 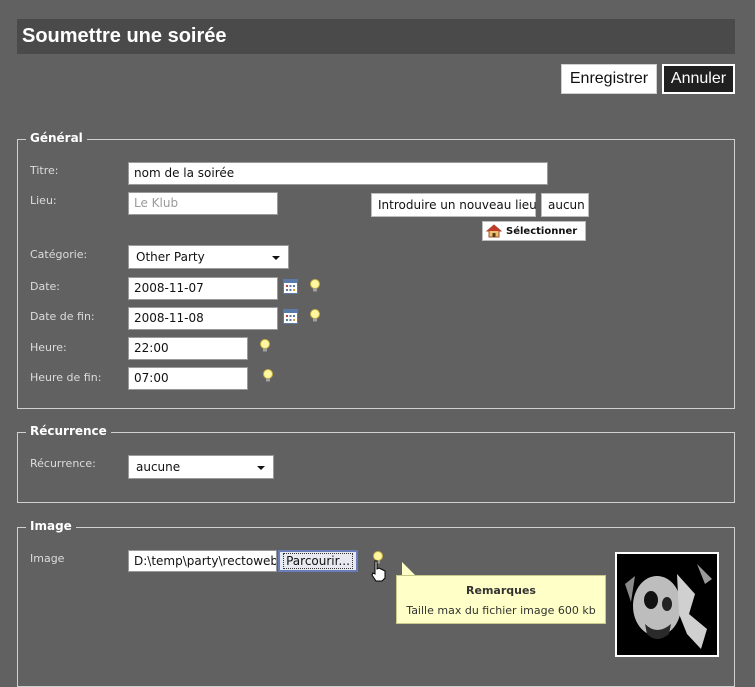 I want to click on select-place-label: Sélectionner, so click(x=542, y=231).